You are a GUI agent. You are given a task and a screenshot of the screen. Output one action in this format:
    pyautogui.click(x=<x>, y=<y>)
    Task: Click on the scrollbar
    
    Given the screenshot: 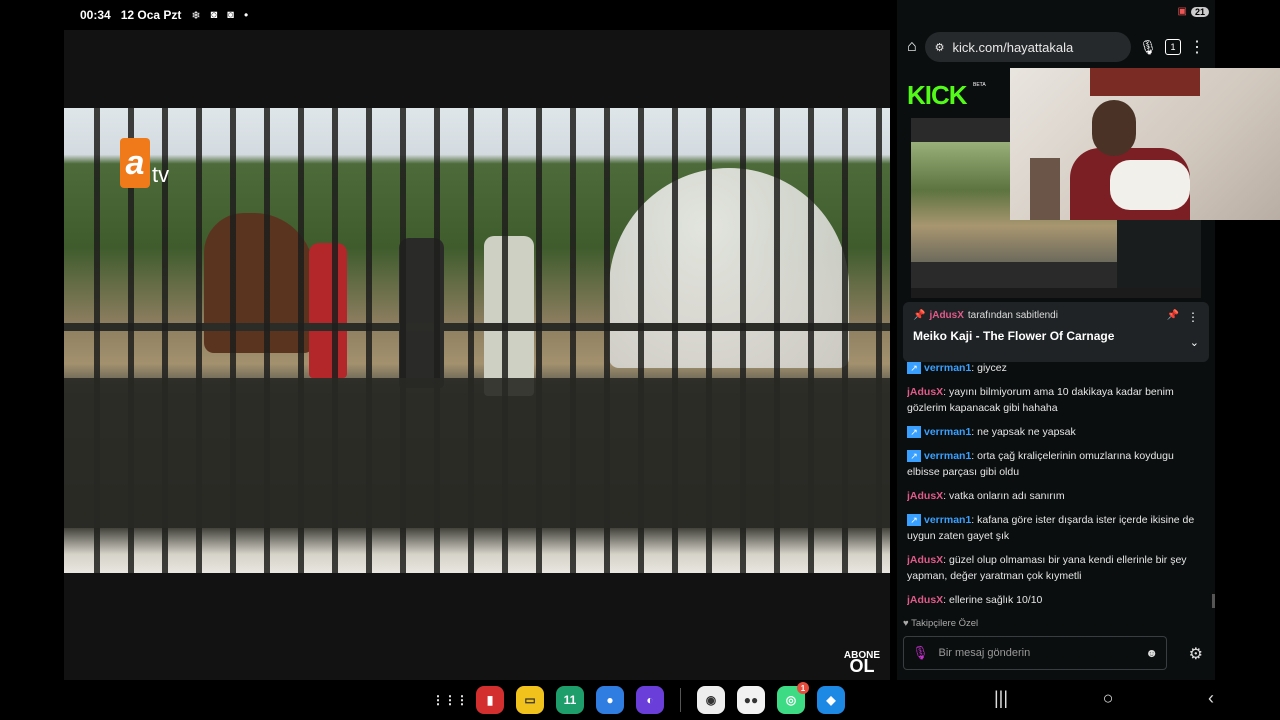 What is the action you would take?
    pyautogui.click(x=1213, y=601)
    